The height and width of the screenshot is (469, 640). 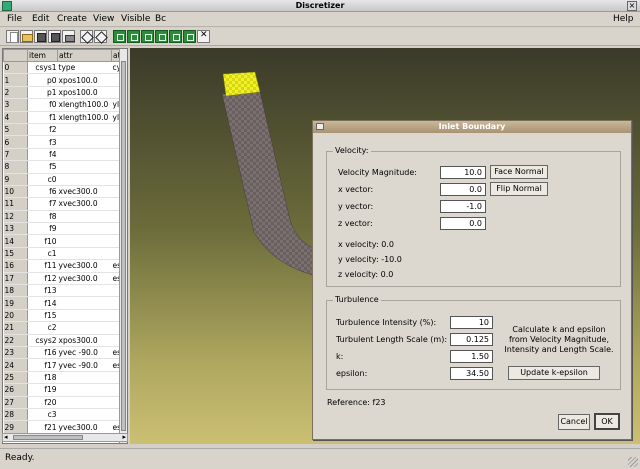 What do you see at coordinates (68, 36) in the screenshot?
I see `print-icon` at bounding box center [68, 36].